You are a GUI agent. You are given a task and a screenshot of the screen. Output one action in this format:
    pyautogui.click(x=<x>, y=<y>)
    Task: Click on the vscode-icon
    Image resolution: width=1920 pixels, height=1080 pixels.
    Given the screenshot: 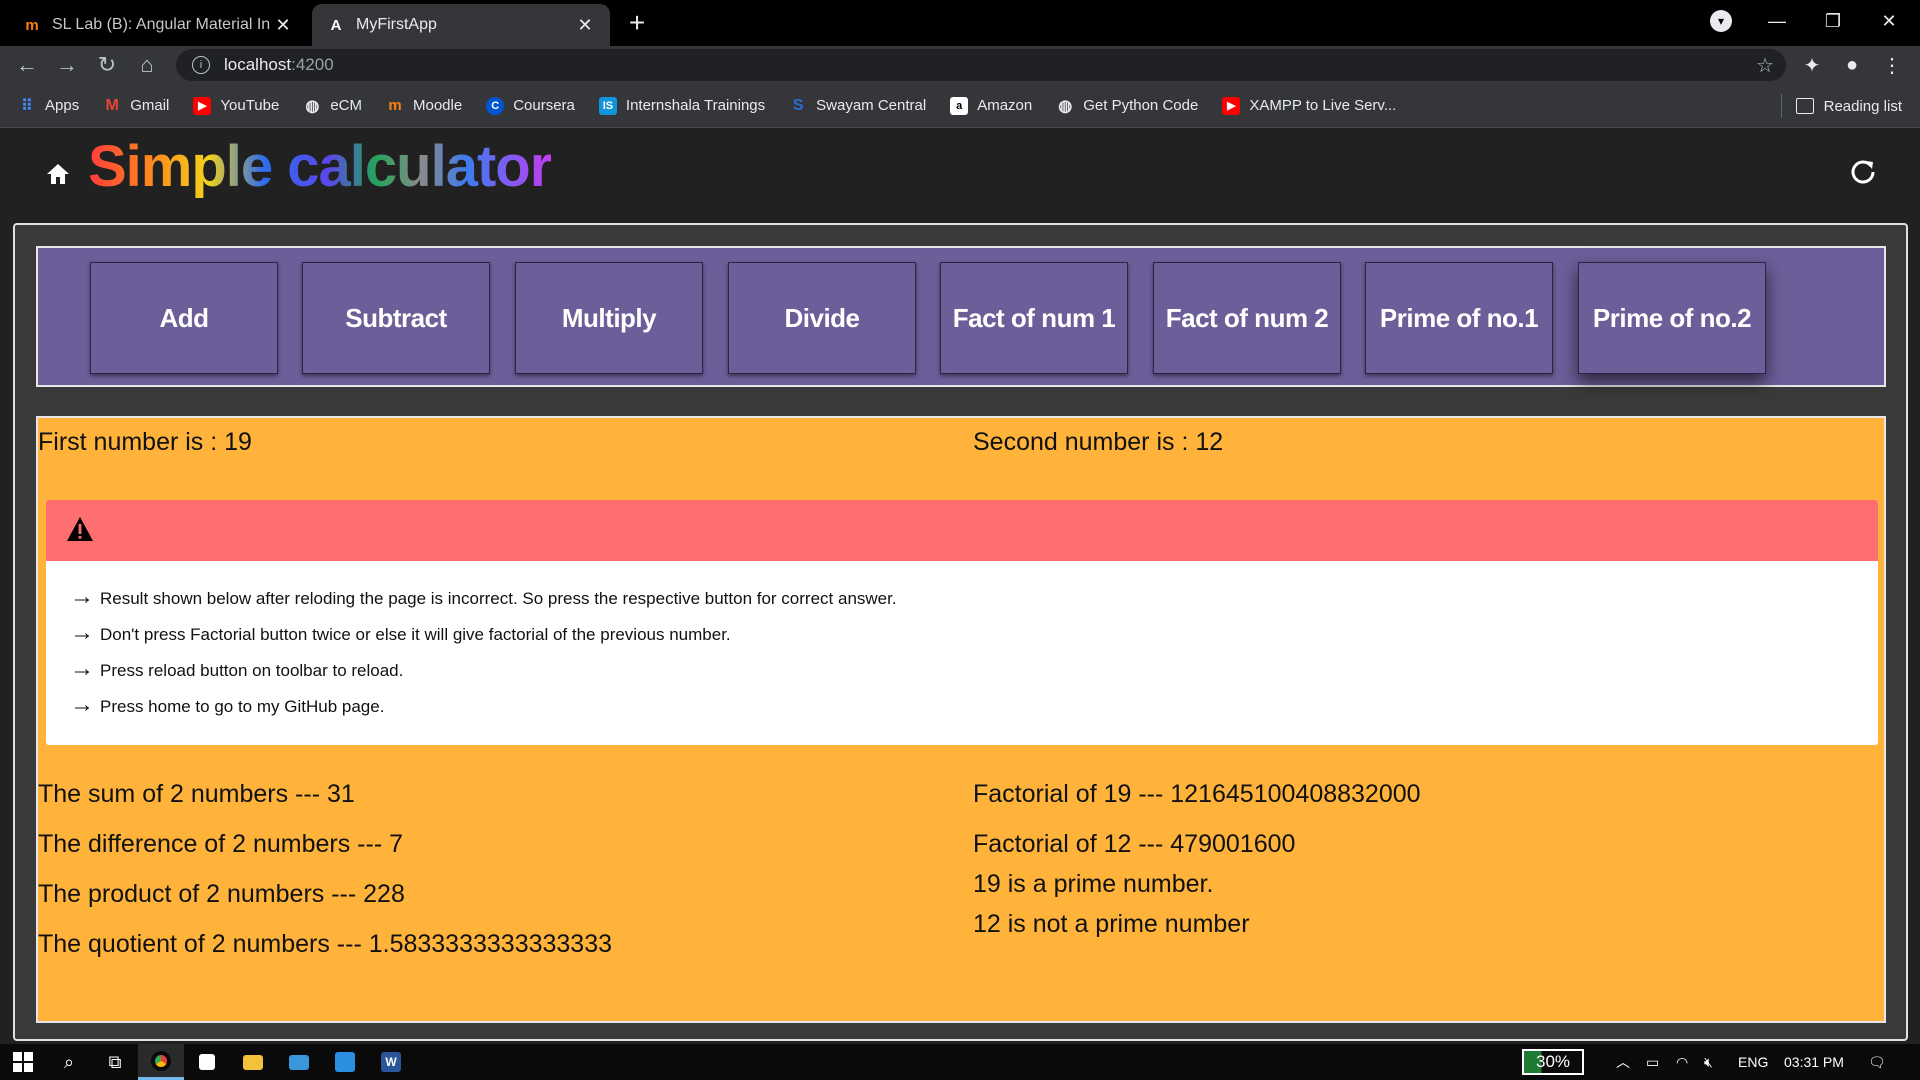 What is the action you would take?
    pyautogui.click(x=345, y=1062)
    